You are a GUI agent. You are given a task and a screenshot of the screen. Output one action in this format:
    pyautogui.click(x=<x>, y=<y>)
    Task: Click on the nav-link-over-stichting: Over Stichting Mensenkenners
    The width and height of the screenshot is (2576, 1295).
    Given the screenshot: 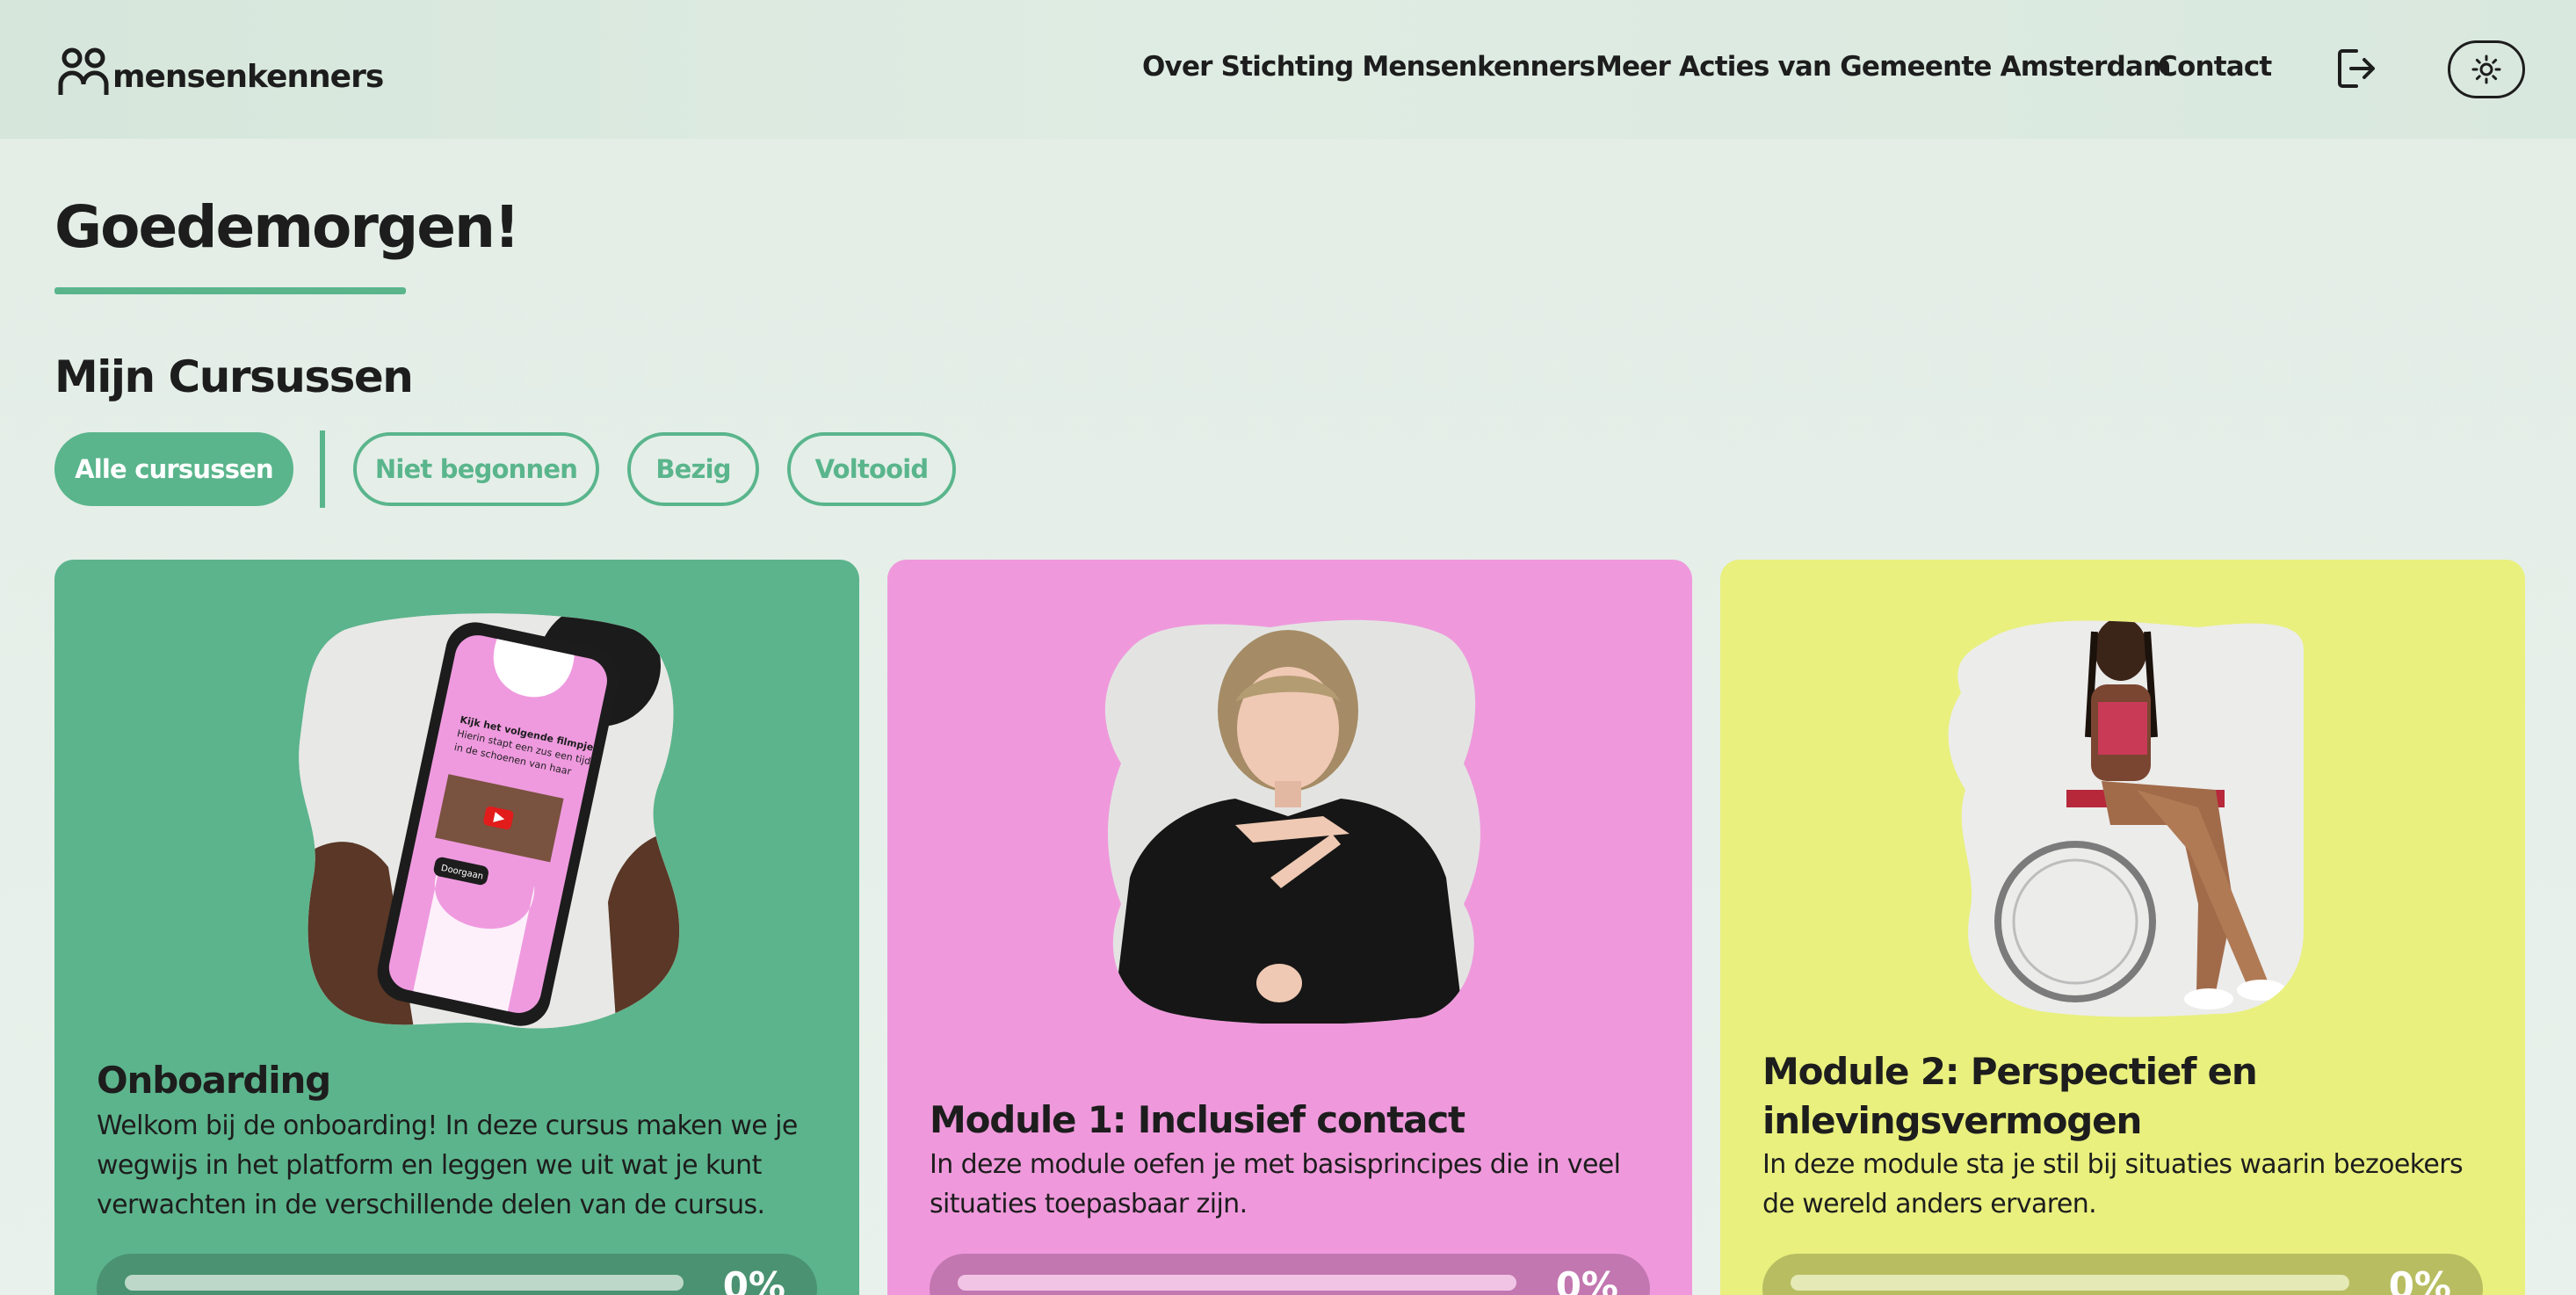 What is the action you would take?
    pyautogui.click(x=1369, y=67)
    